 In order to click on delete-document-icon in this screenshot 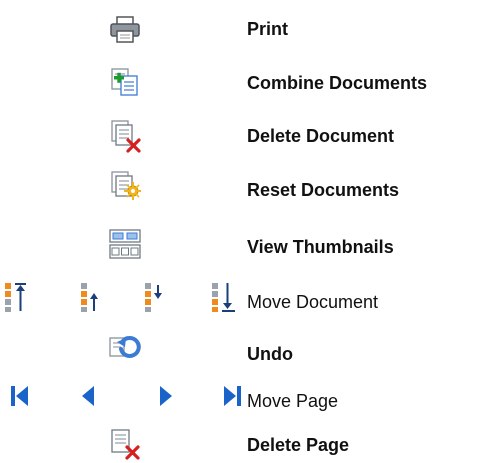, I will do `click(126, 136)`.